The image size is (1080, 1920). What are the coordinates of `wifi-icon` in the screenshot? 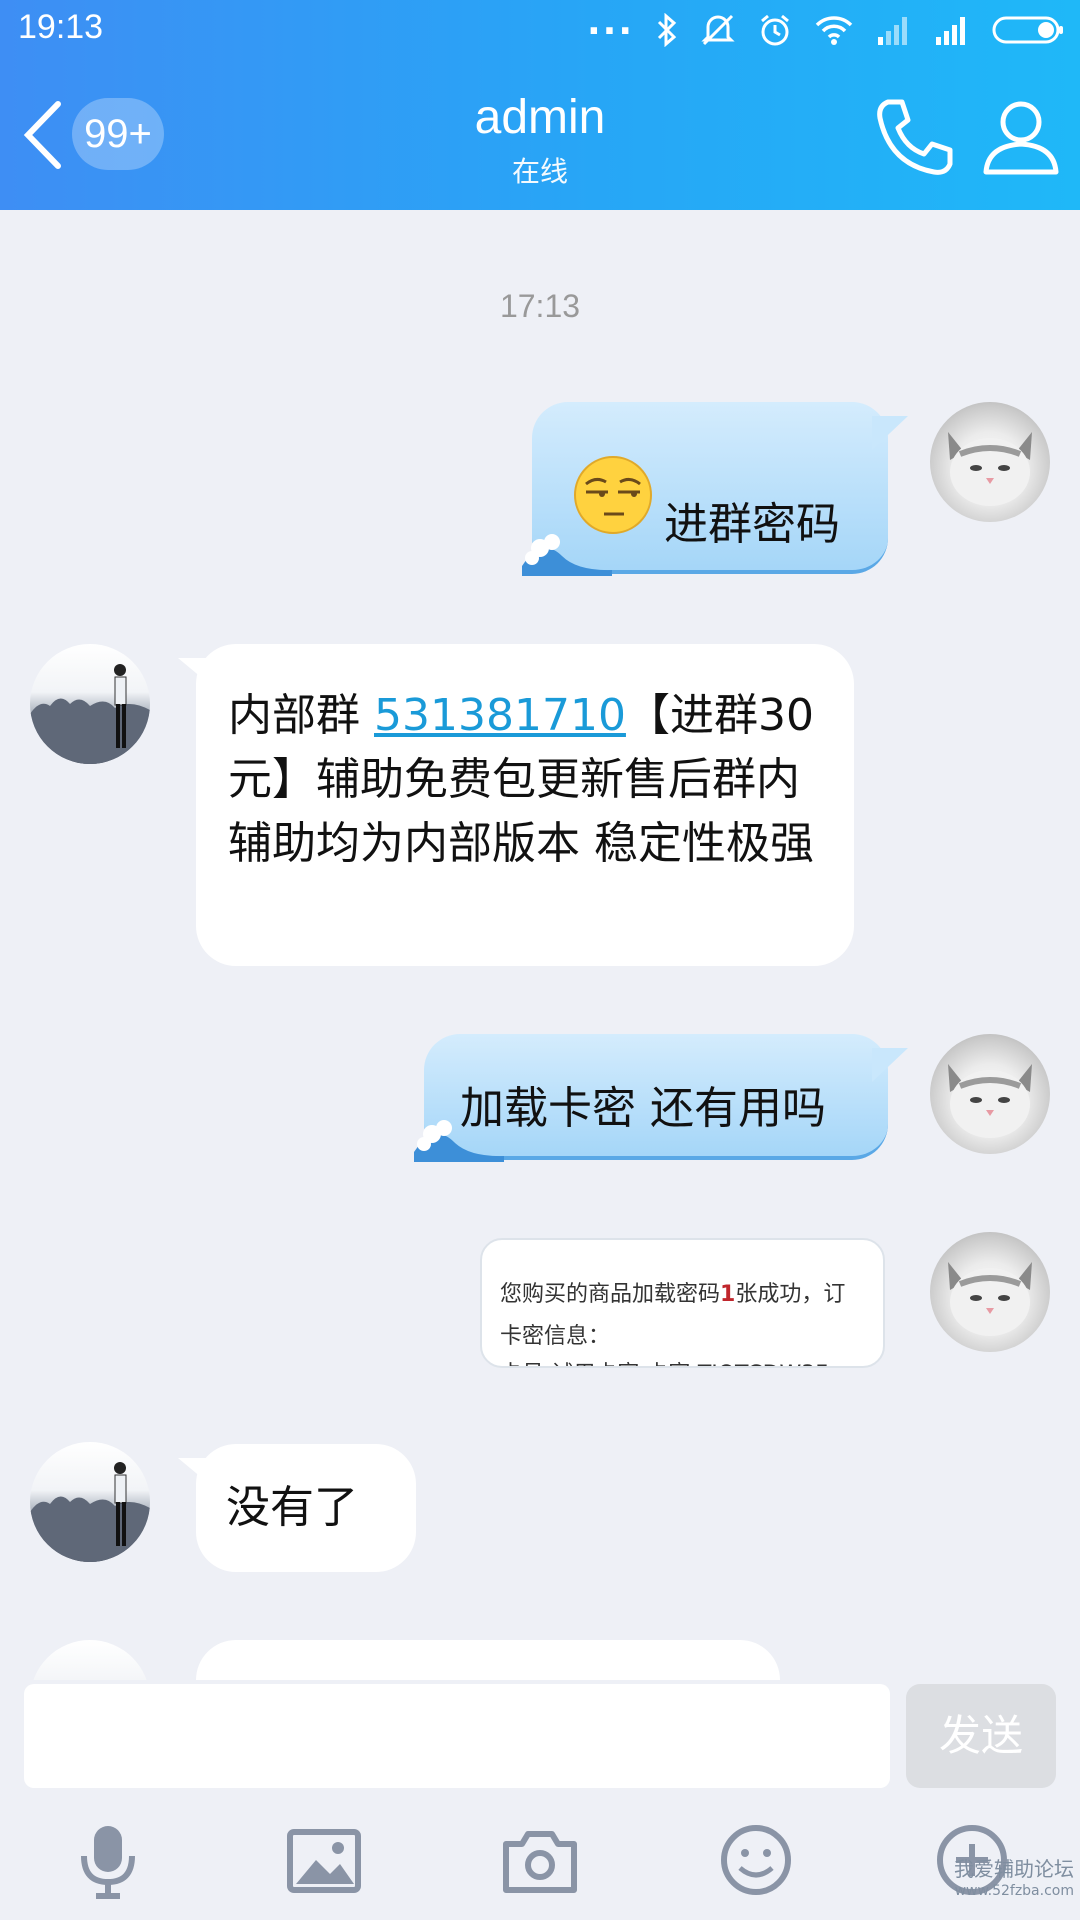 It's located at (834, 30).